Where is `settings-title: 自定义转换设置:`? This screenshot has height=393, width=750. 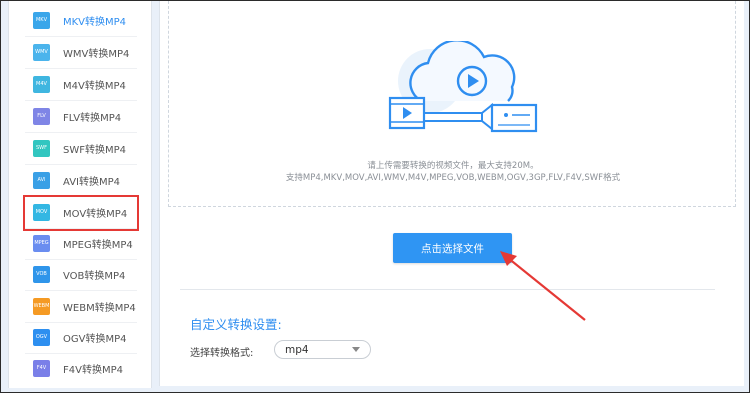 settings-title: 自定义转换设置: is located at coordinates (236, 324).